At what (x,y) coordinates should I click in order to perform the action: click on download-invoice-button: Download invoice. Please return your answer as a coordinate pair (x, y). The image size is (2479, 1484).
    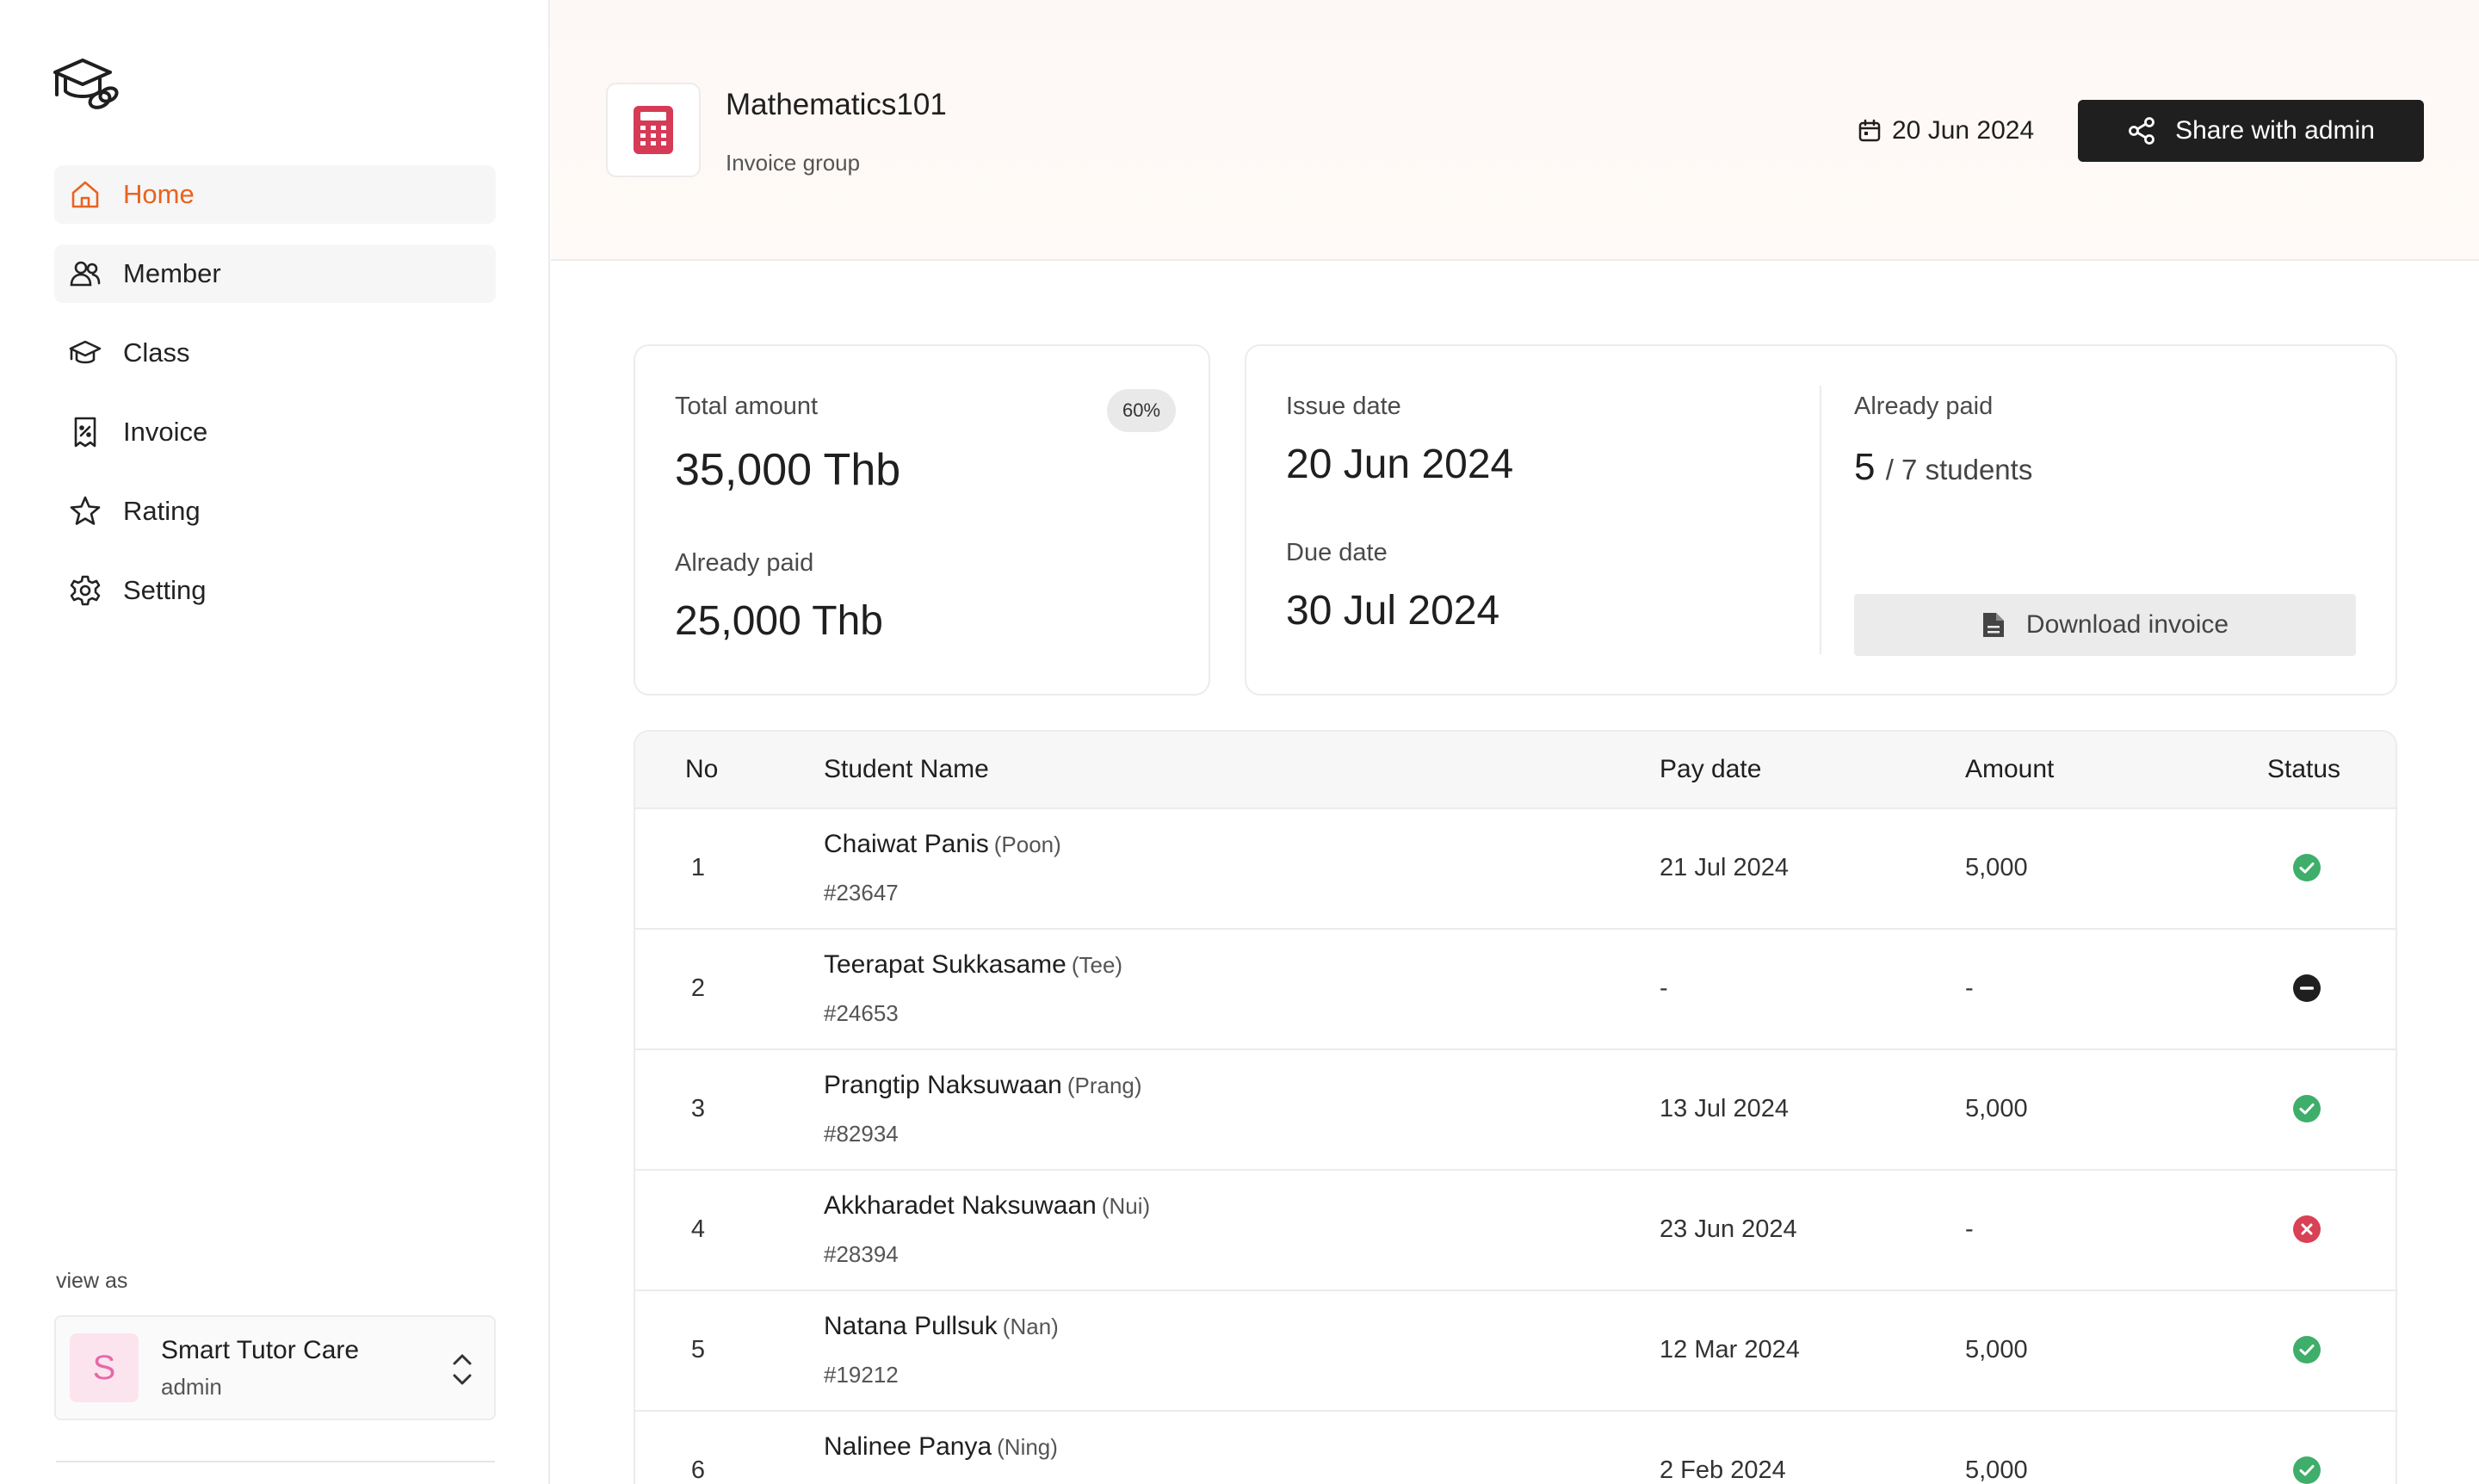
    Looking at the image, I should click on (2105, 625).